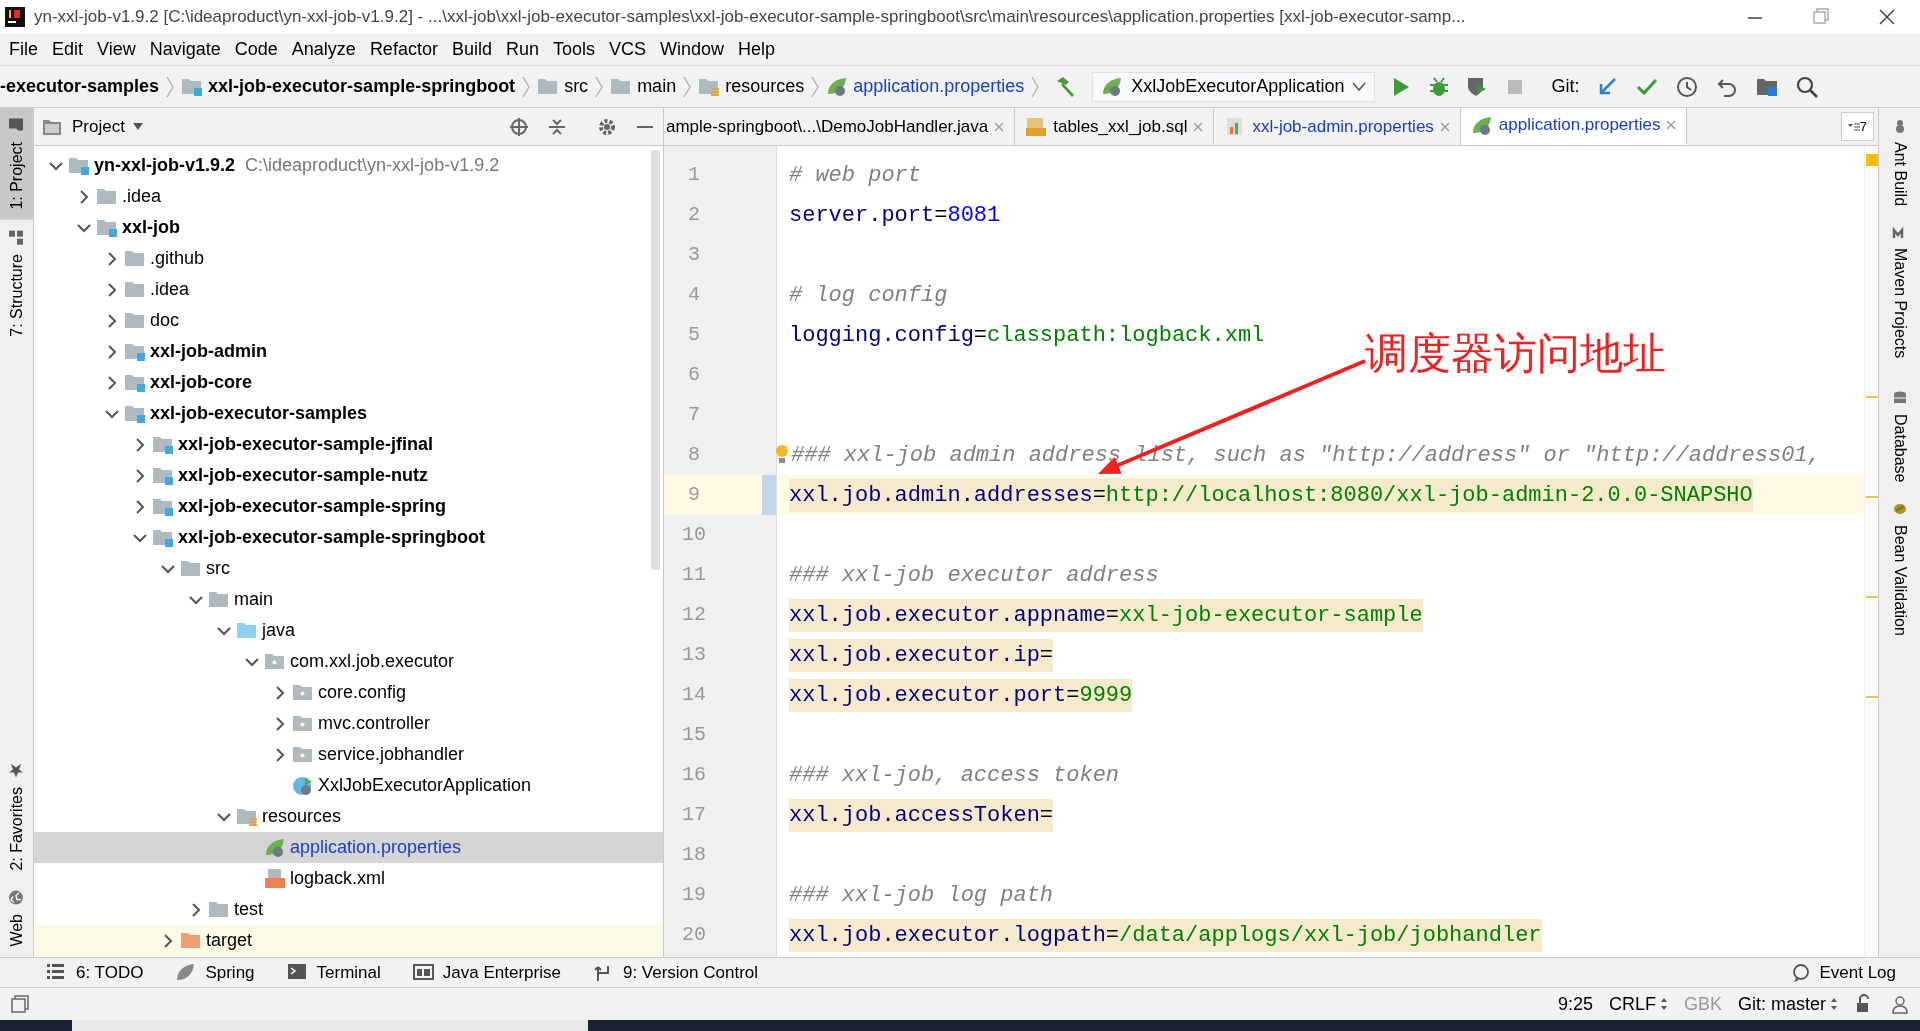  Describe the element at coordinates (627, 49) in the screenshot. I see `menu-item: VCS` at that location.